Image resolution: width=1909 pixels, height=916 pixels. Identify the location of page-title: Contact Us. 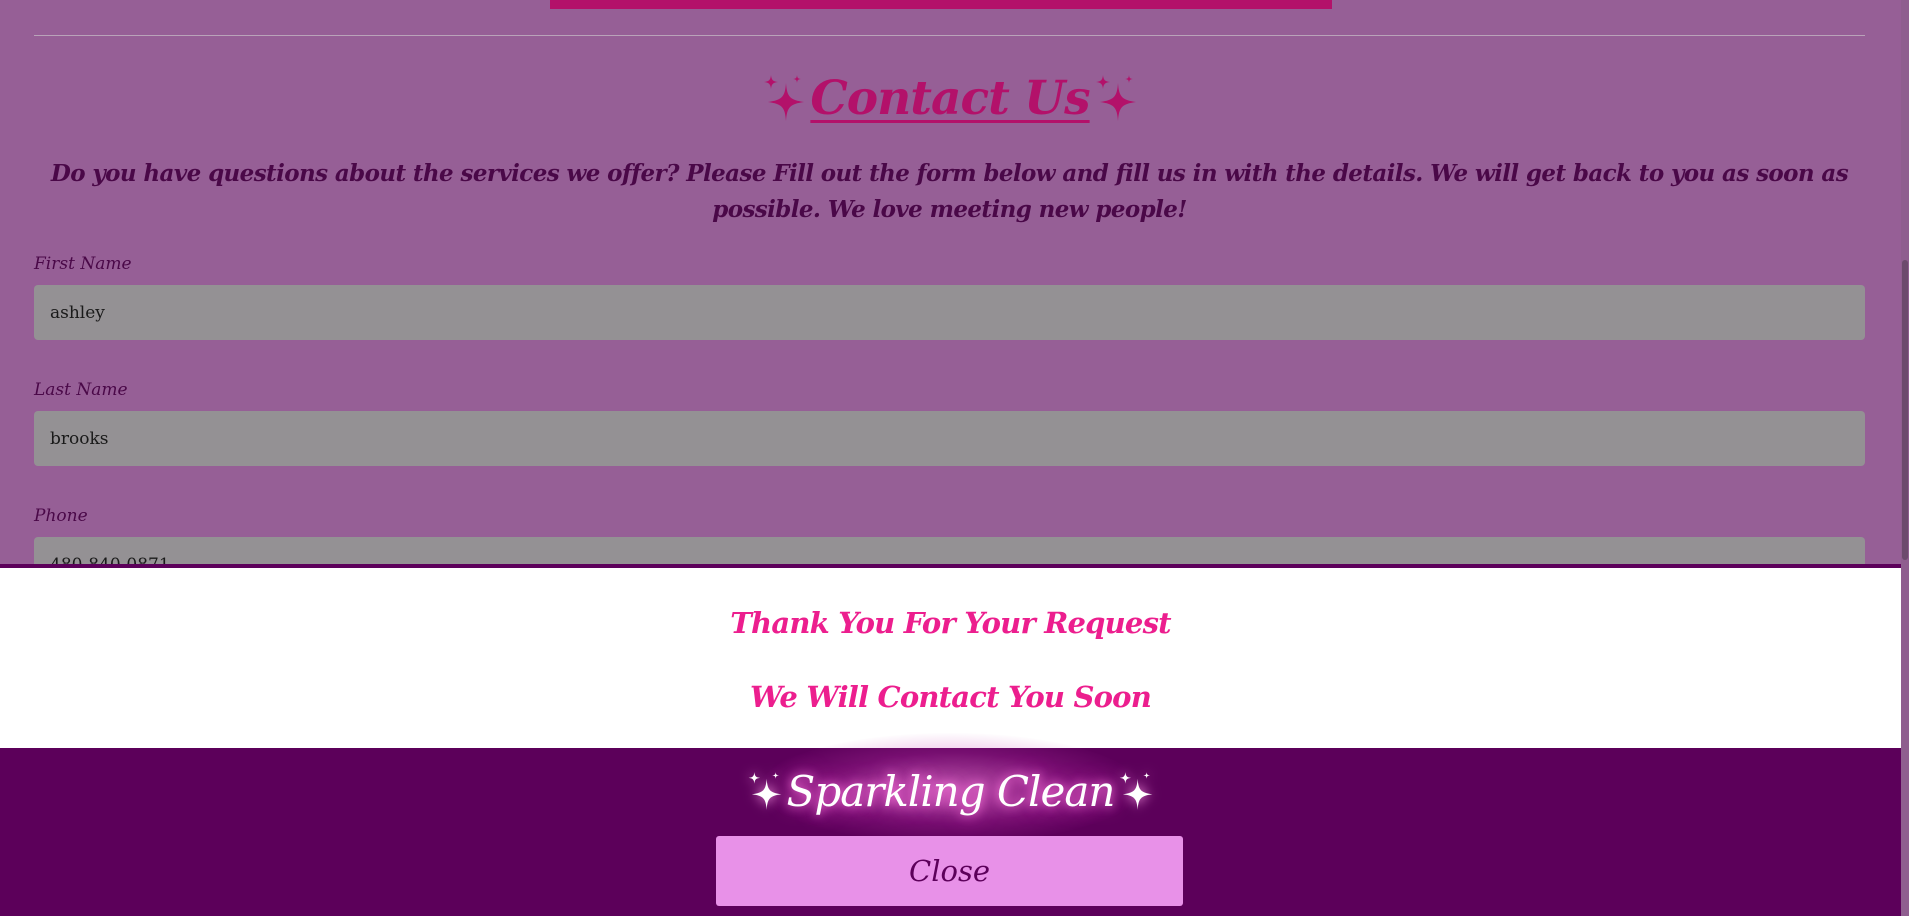
(950, 98).